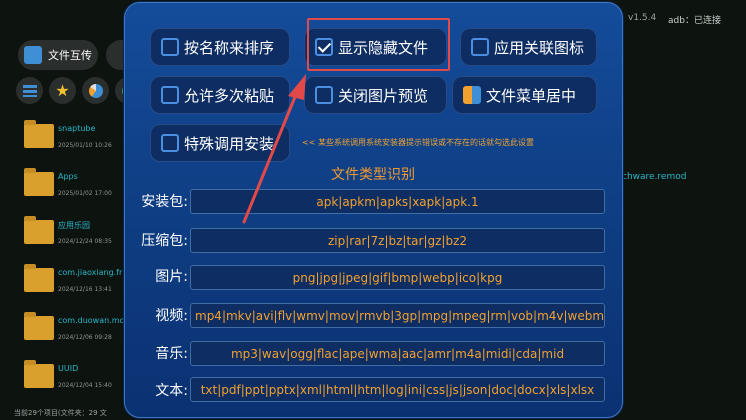  What do you see at coordinates (33, 55) in the screenshot?
I see `file-transfer-icon` at bounding box center [33, 55].